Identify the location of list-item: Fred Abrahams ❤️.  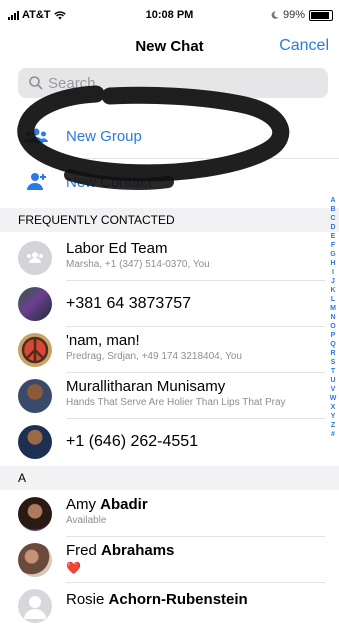
(162, 560).